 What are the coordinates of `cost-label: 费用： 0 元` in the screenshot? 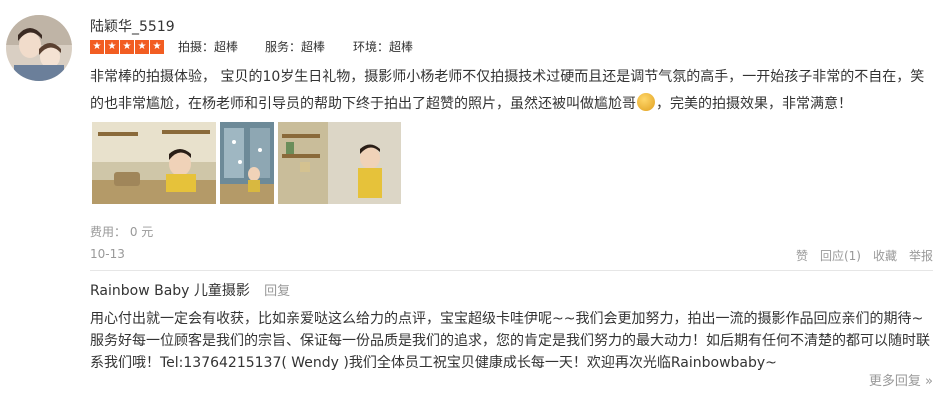 It's located at (122, 232).